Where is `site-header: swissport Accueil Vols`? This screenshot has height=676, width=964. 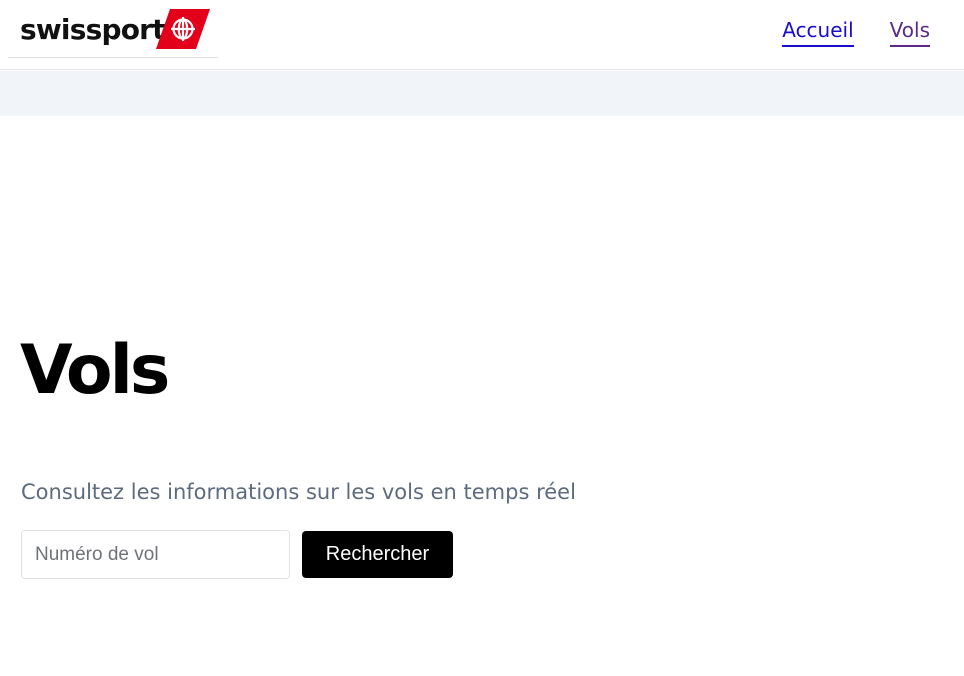
site-header: swissport Accueil Vols is located at coordinates (482, 35).